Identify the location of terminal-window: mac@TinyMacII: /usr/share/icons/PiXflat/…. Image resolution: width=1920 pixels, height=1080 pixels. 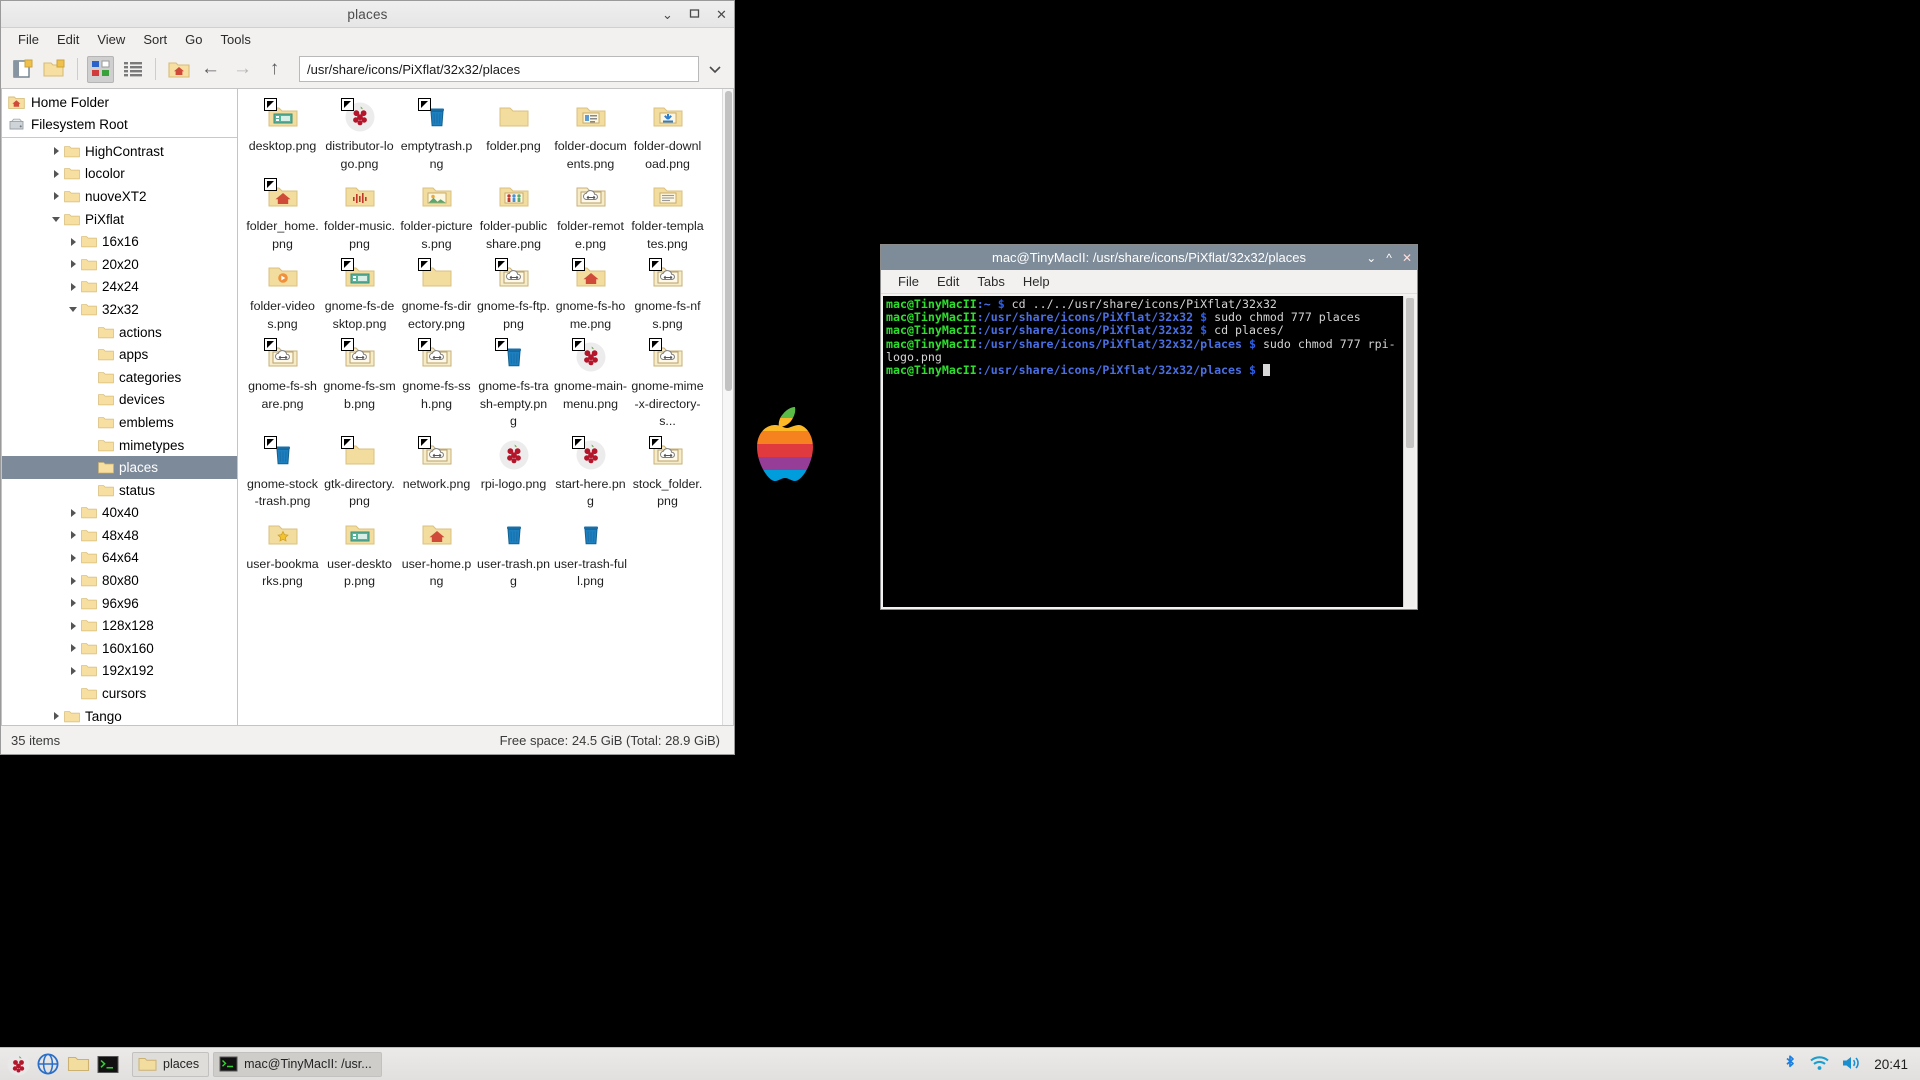
(1149, 427).